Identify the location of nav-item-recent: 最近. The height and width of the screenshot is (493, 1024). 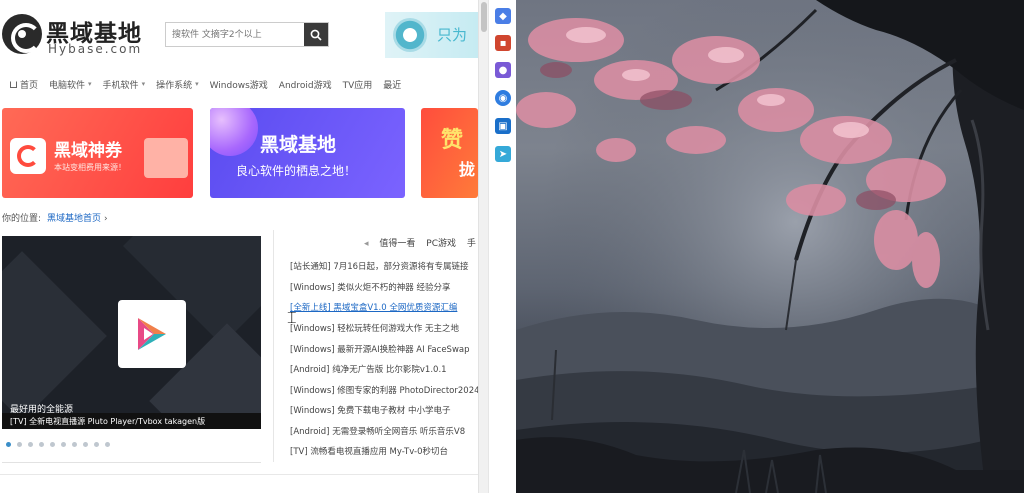
(392, 84).